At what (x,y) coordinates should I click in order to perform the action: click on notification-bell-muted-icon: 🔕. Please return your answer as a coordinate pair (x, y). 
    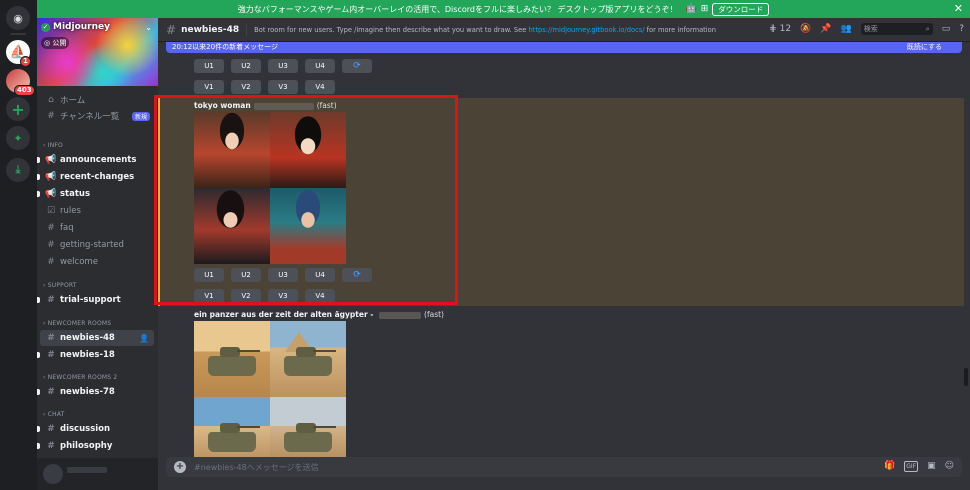
    Looking at the image, I should click on (805, 29).